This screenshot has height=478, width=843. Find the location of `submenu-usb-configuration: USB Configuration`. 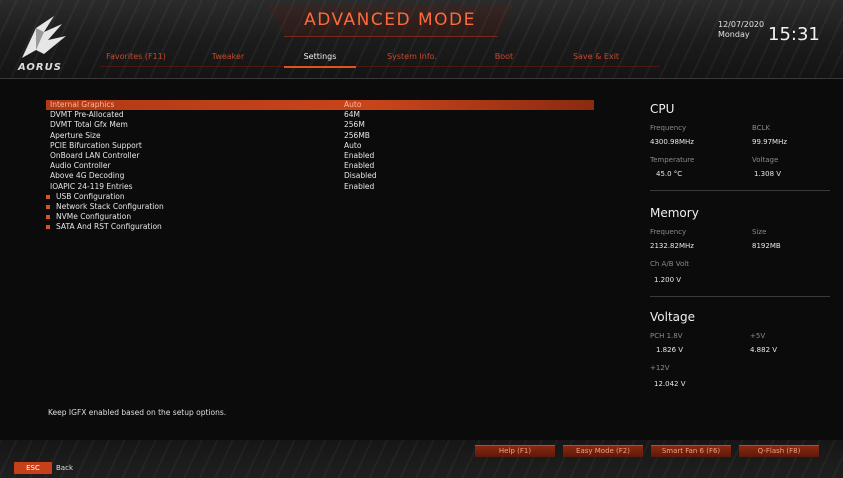

submenu-usb-configuration: USB Configuration is located at coordinates (320, 197).